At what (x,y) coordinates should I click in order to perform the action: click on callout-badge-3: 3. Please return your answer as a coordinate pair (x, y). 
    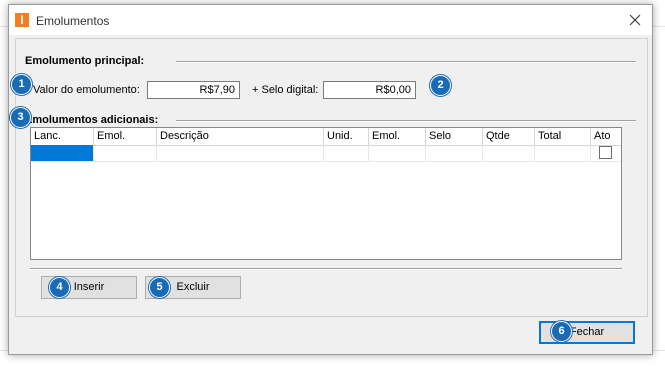
    Looking at the image, I should click on (20, 117).